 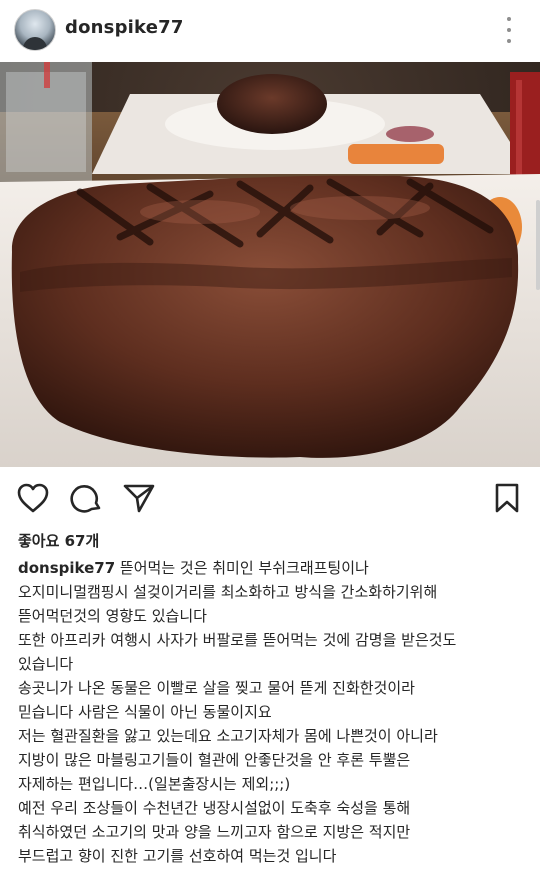 What do you see at coordinates (112, 616) in the screenshot?
I see `caption-line: 뜯어먹던것의 영향도 있습니다` at bounding box center [112, 616].